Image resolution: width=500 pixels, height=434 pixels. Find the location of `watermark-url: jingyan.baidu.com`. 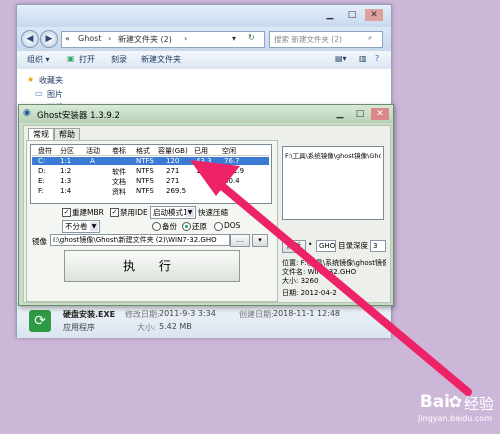

watermark-url: jingyan.baidu.com is located at coordinates (455, 418).